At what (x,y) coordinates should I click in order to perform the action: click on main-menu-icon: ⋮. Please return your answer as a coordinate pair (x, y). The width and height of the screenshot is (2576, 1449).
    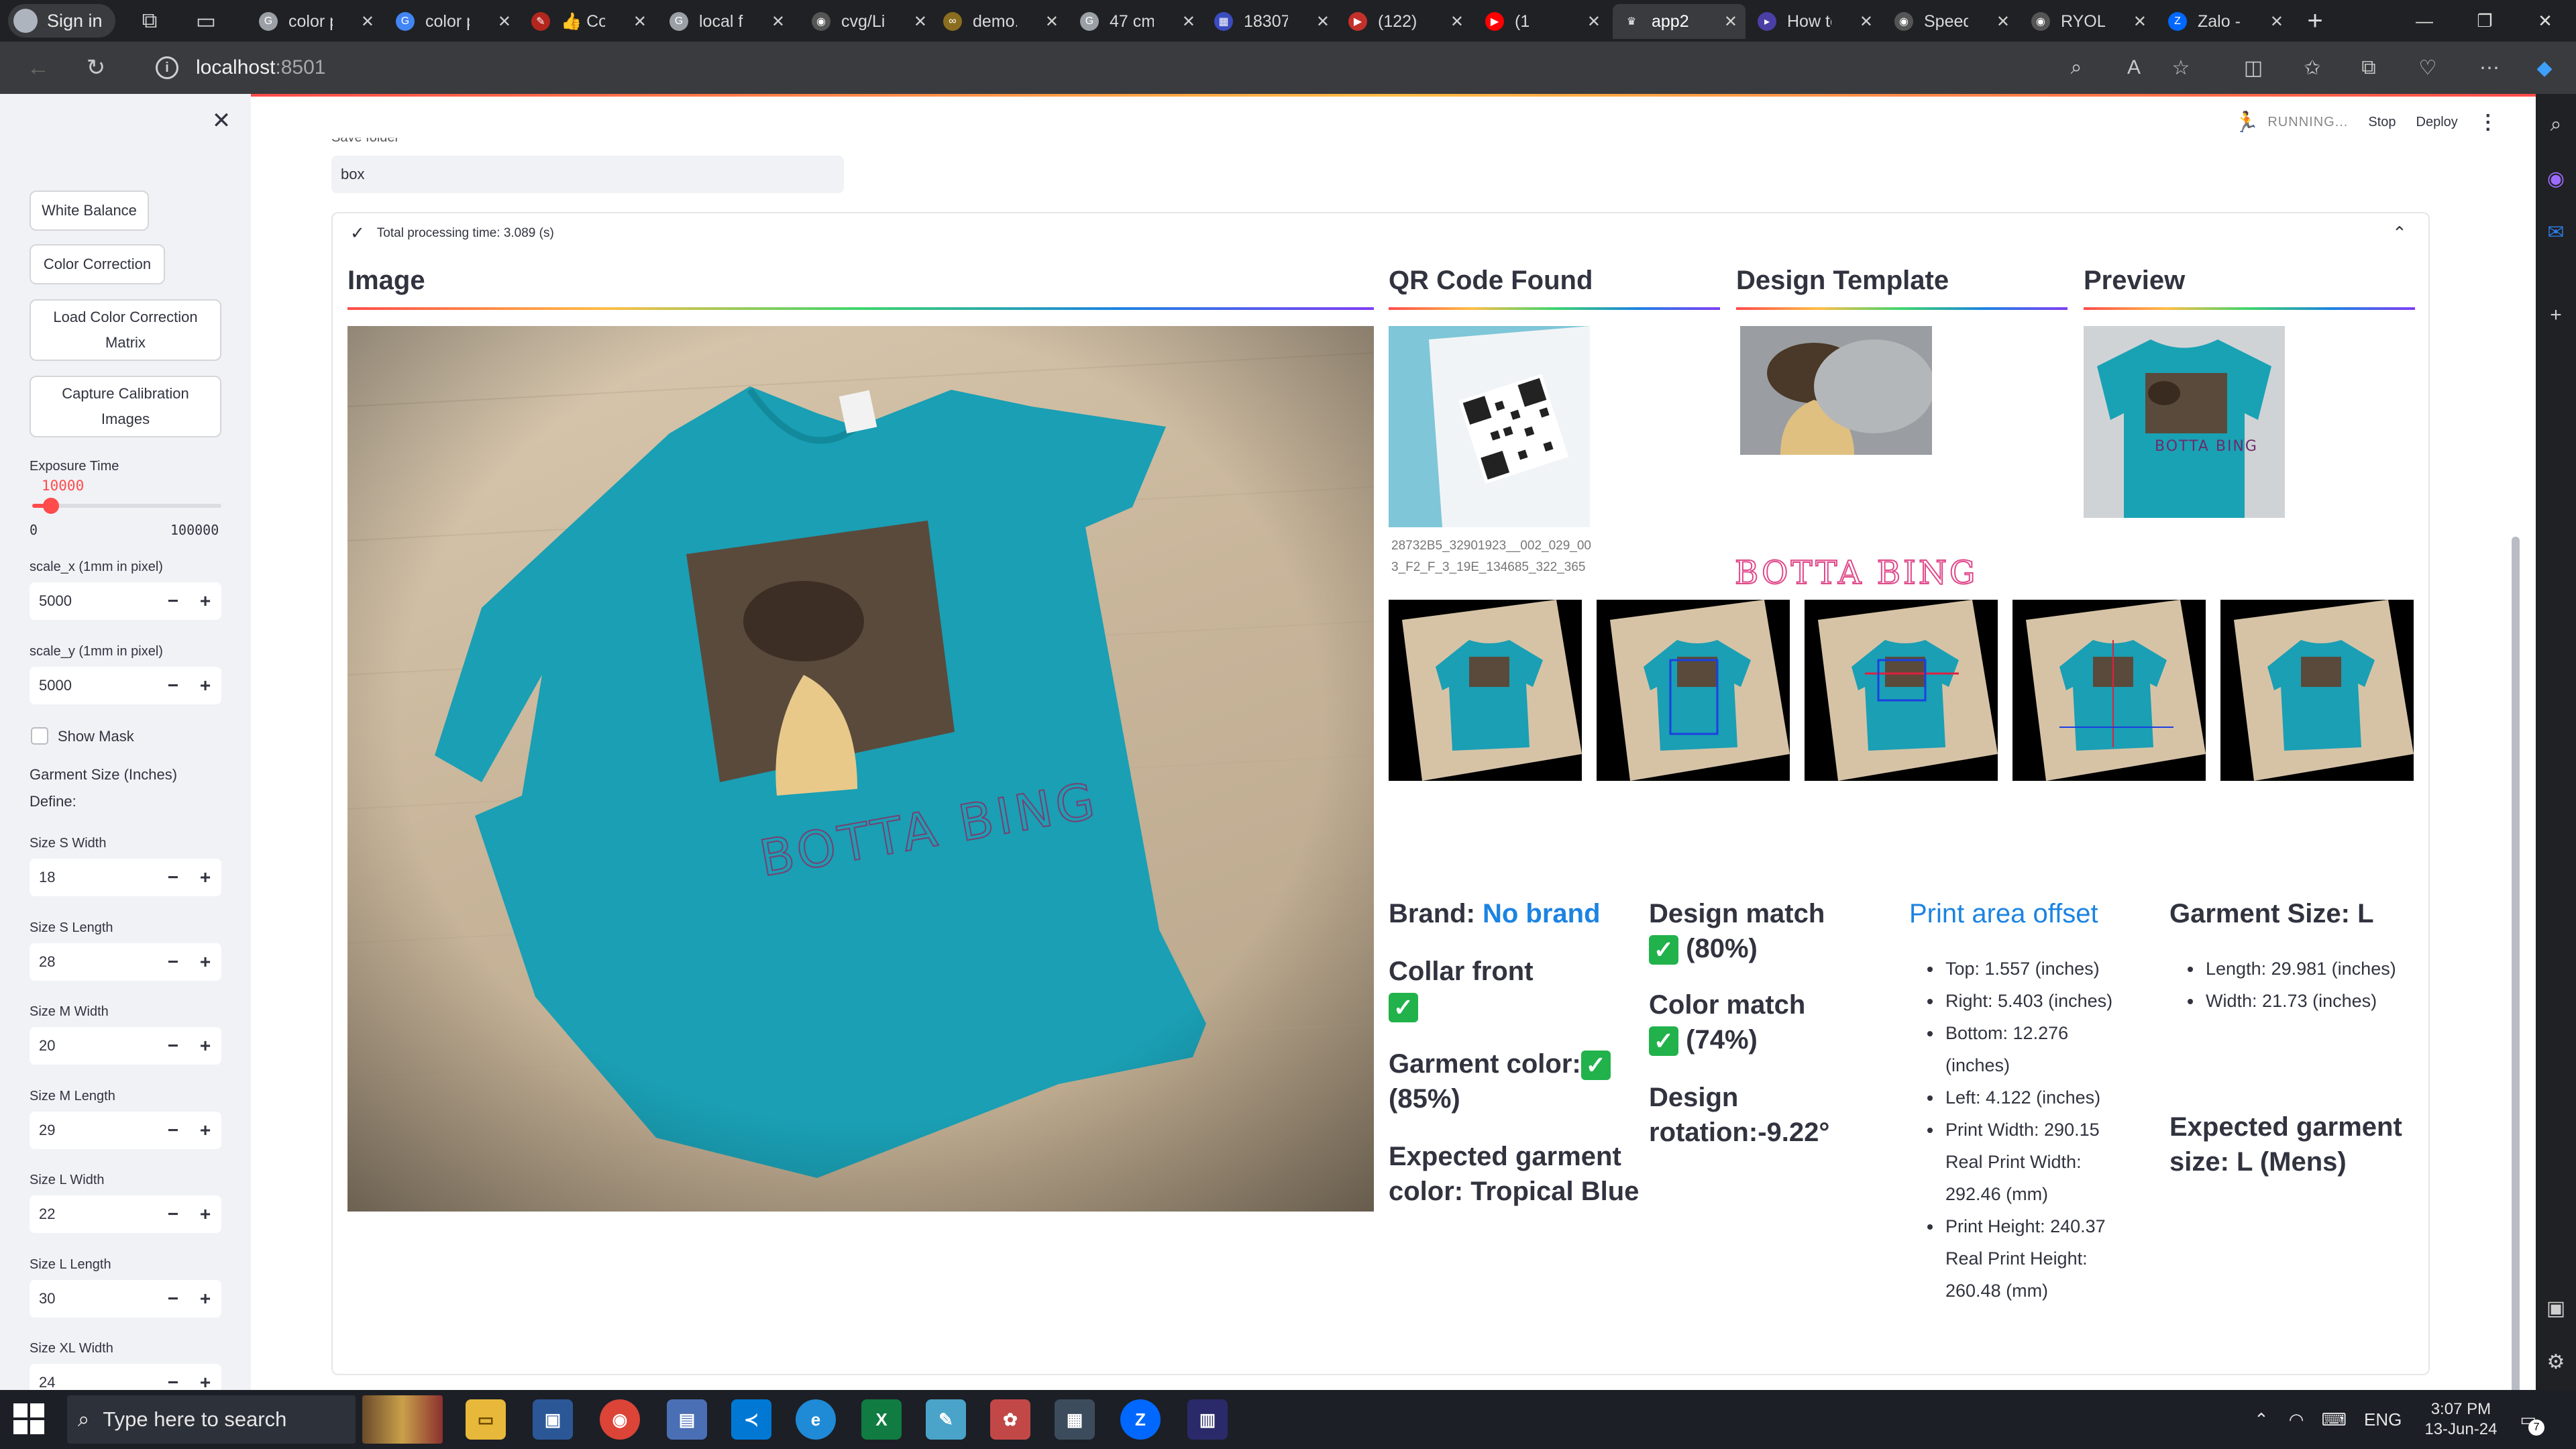
    Looking at the image, I should click on (2488, 122).